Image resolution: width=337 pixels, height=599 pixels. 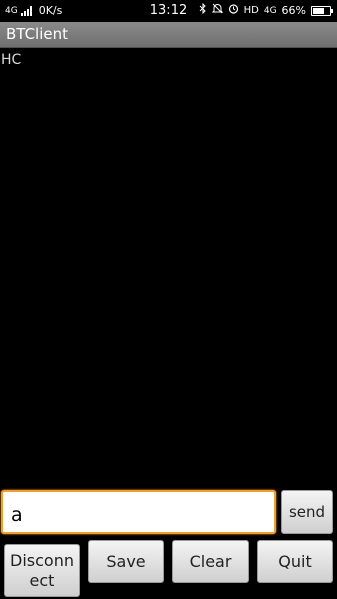 What do you see at coordinates (293, 10) in the screenshot?
I see `battery-percent: 66%` at bounding box center [293, 10].